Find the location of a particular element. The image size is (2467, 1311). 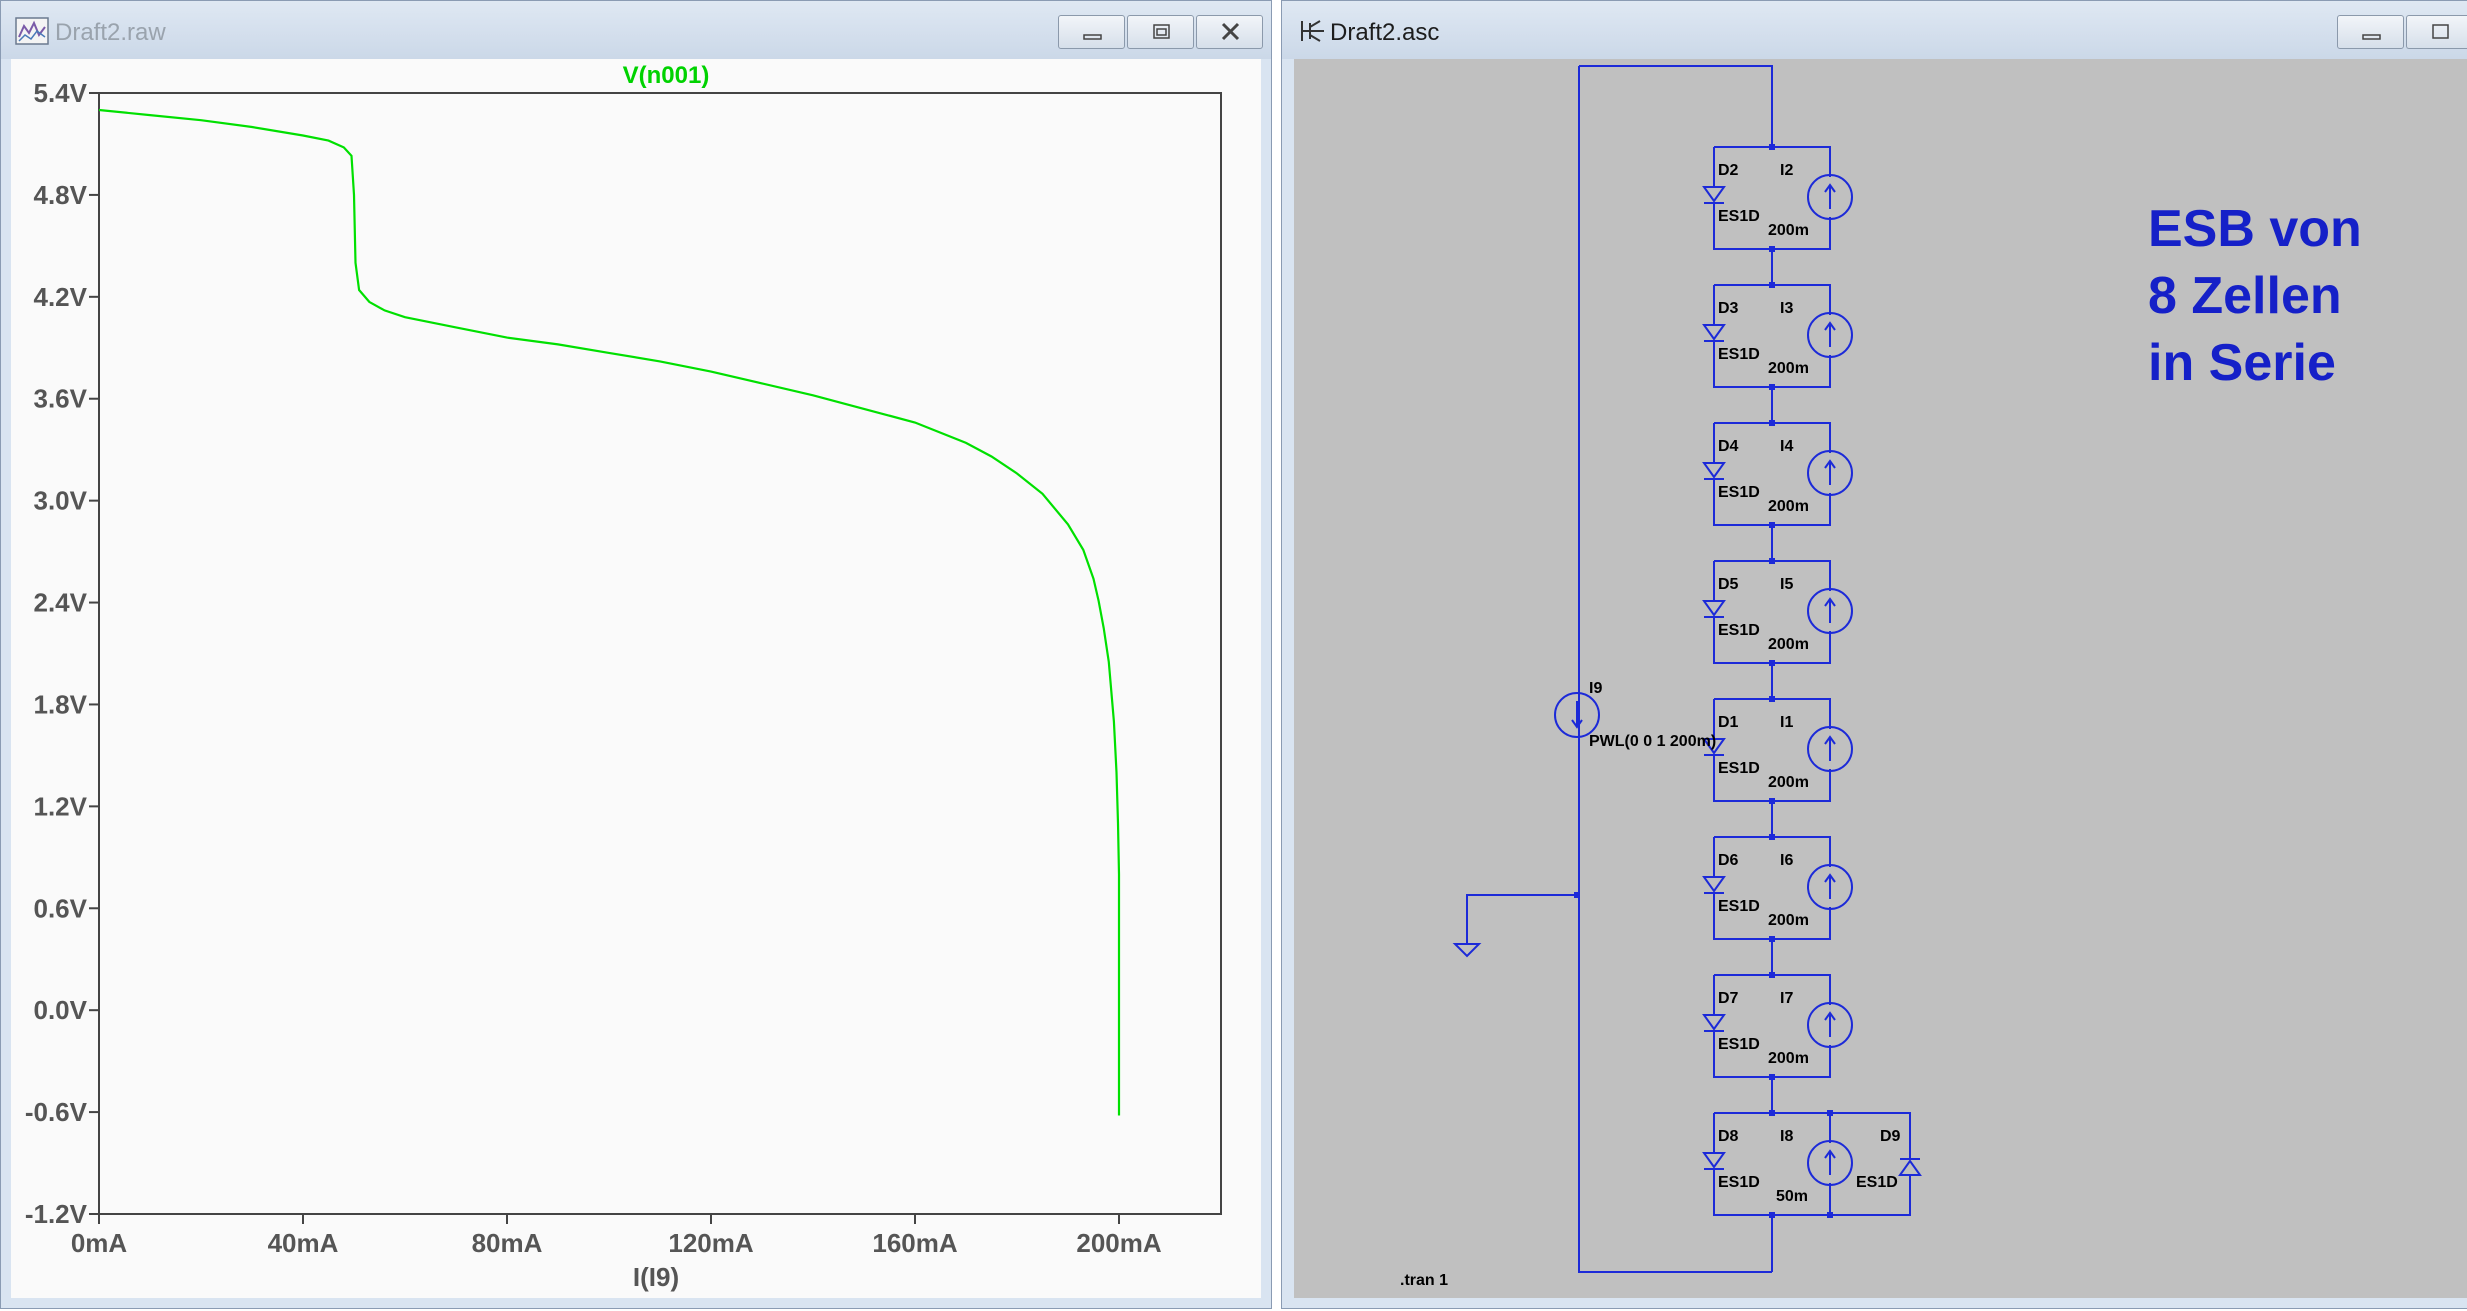

diode-name: D7 is located at coordinates (1728, 998).